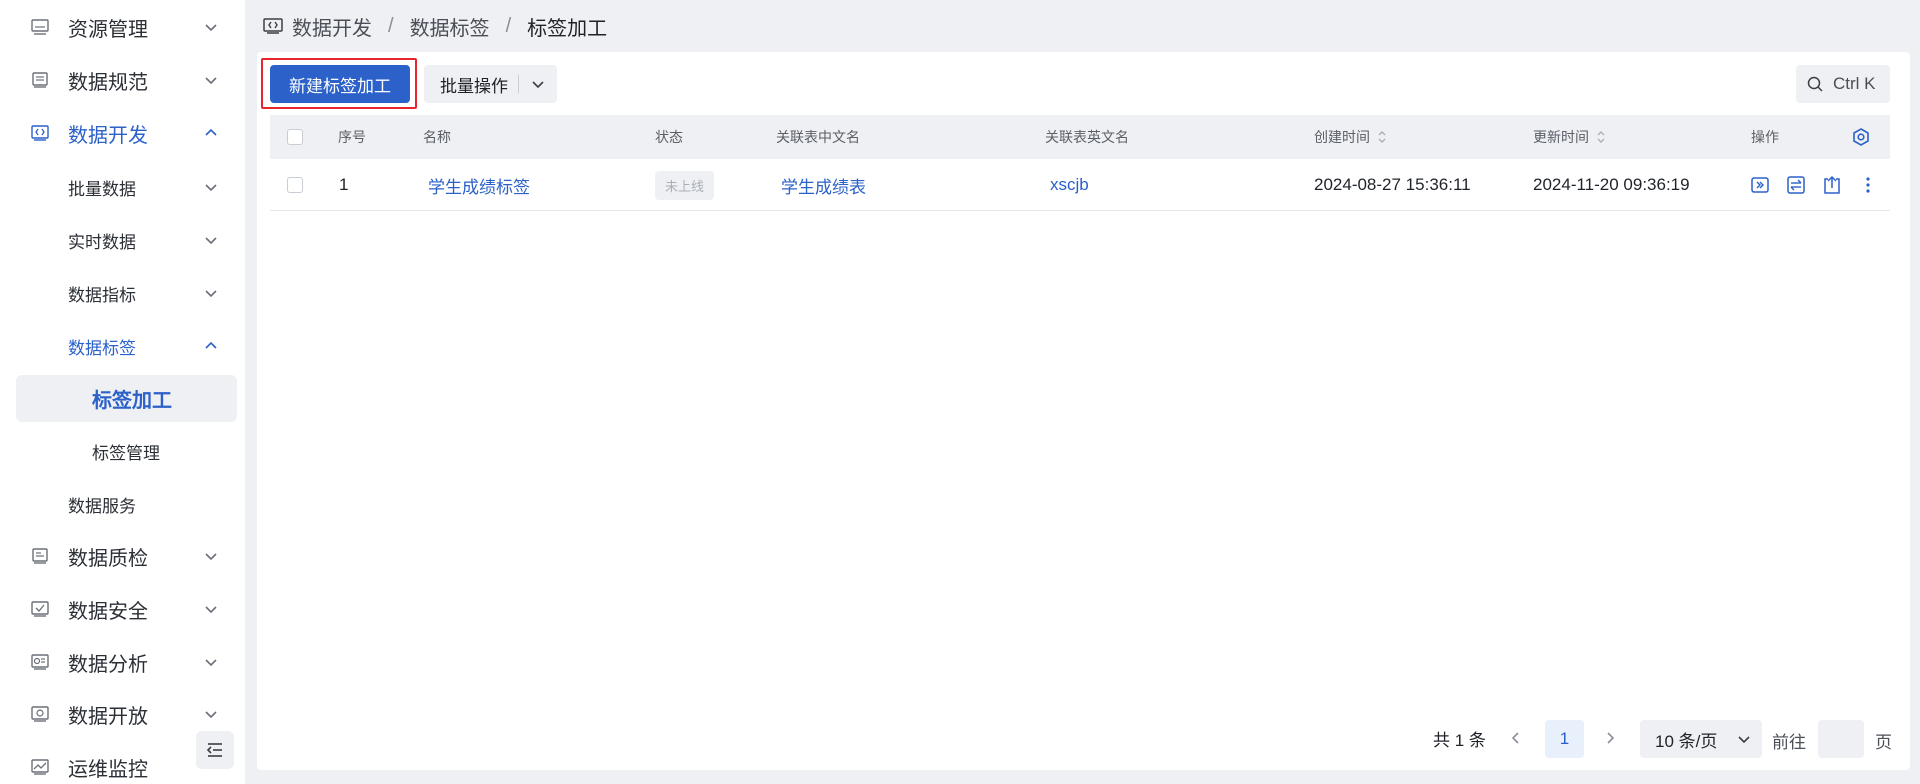  Describe the element at coordinates (40, 714) in the screenshot. I see `share-icon` at that location.